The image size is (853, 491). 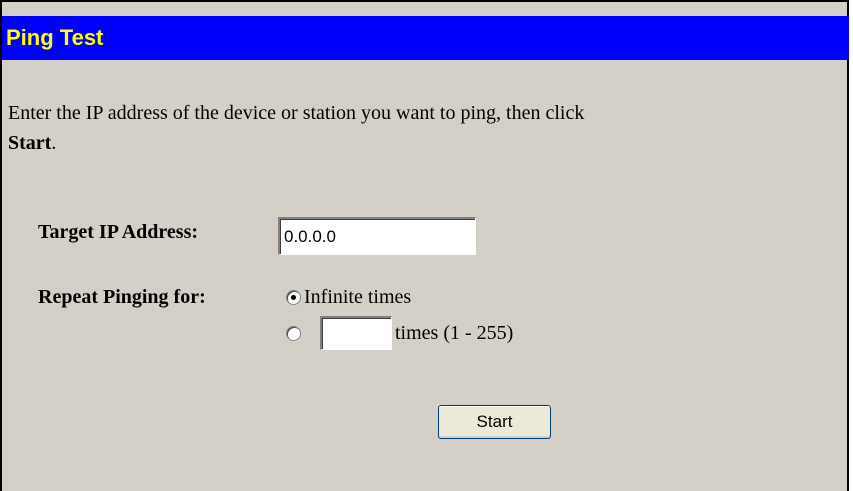 What do you see at coordinates (494, 422) in the screenshot?
I see `start-button: Start` at bounding box center [494, 422].